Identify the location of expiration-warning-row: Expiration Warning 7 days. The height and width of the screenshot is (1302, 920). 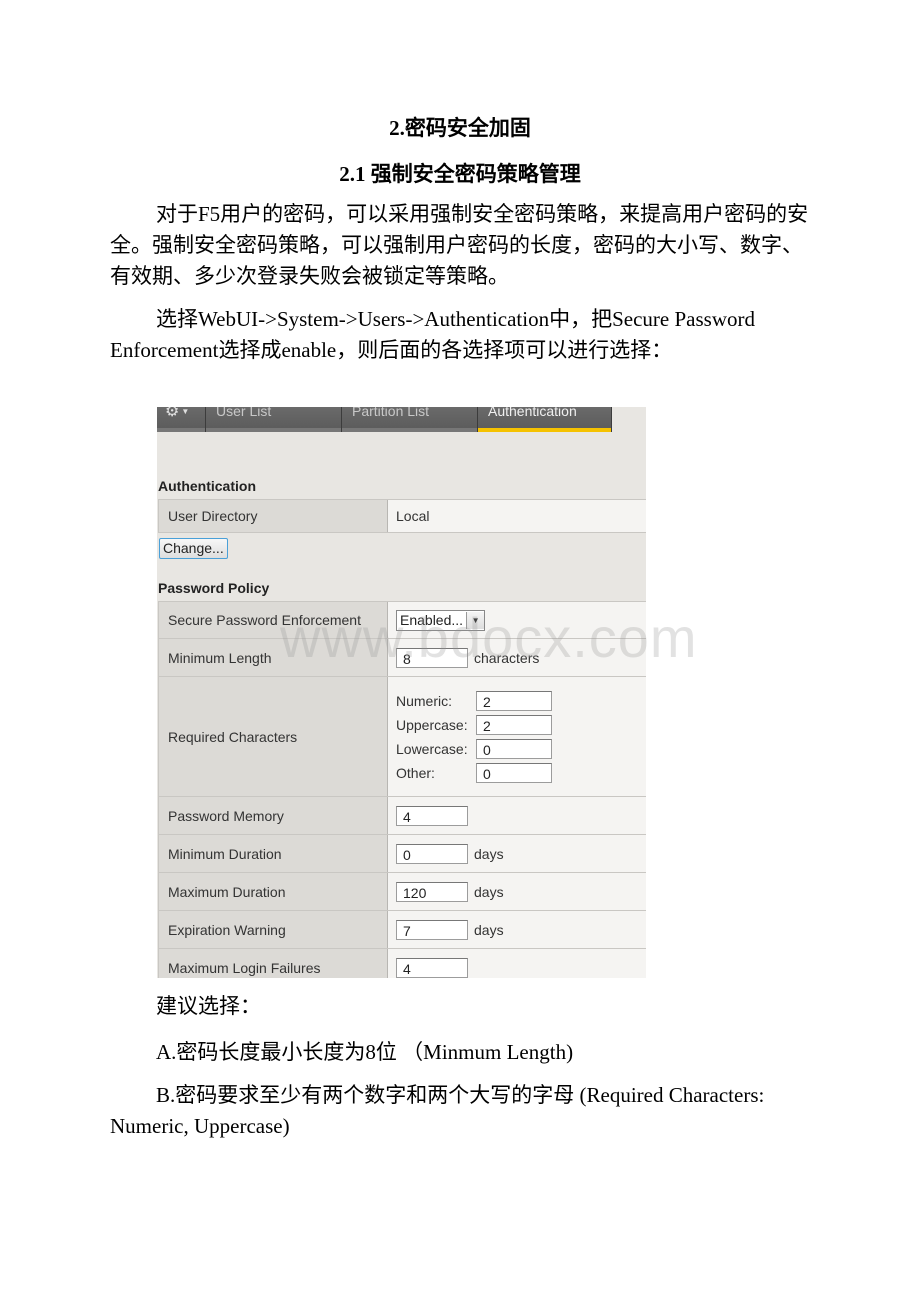
(402, 929).